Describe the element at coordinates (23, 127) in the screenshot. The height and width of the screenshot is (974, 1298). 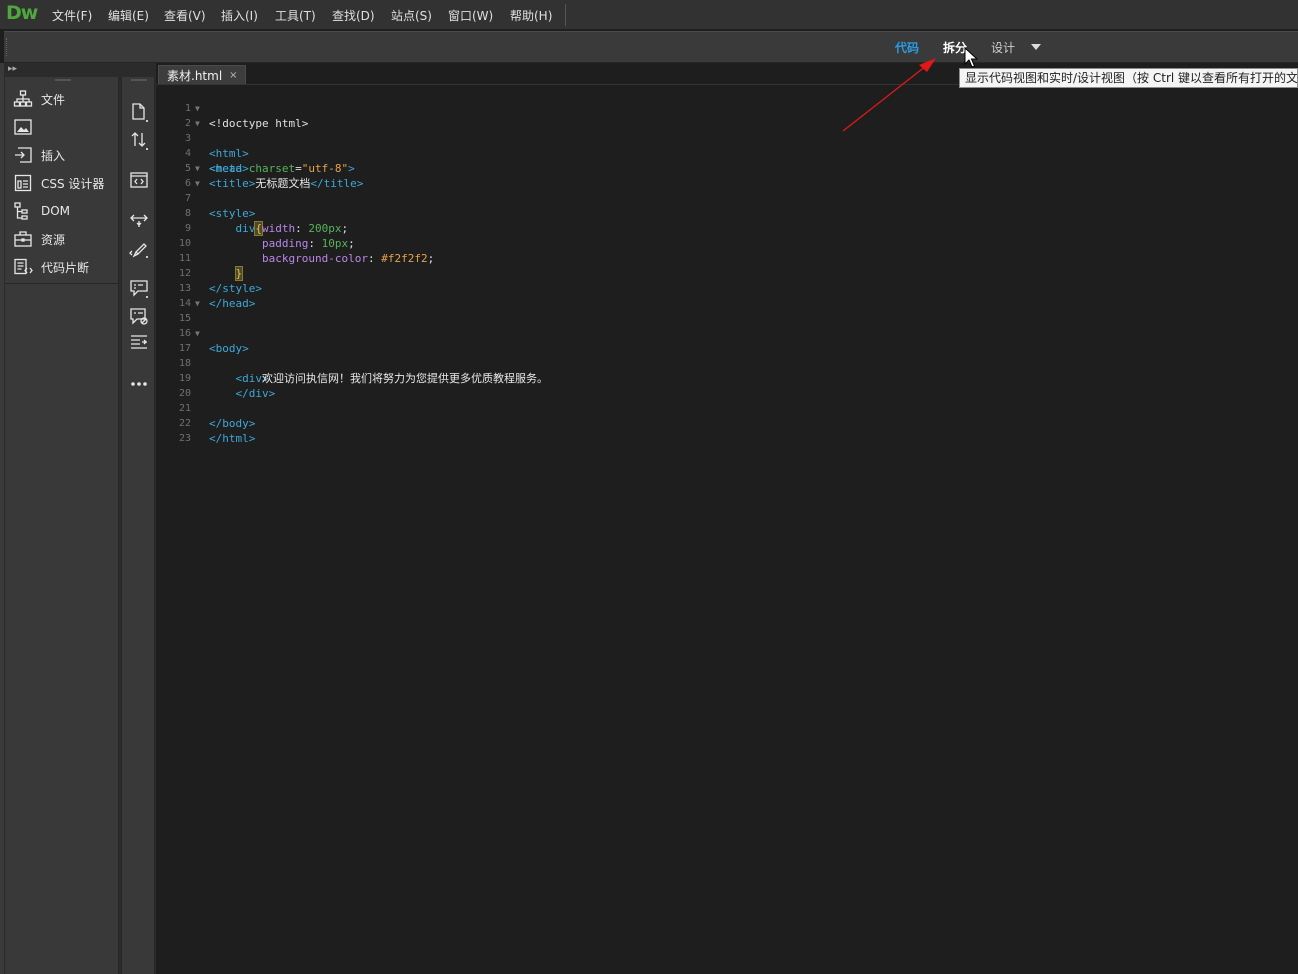
I see `assets-image-icon` at that location.